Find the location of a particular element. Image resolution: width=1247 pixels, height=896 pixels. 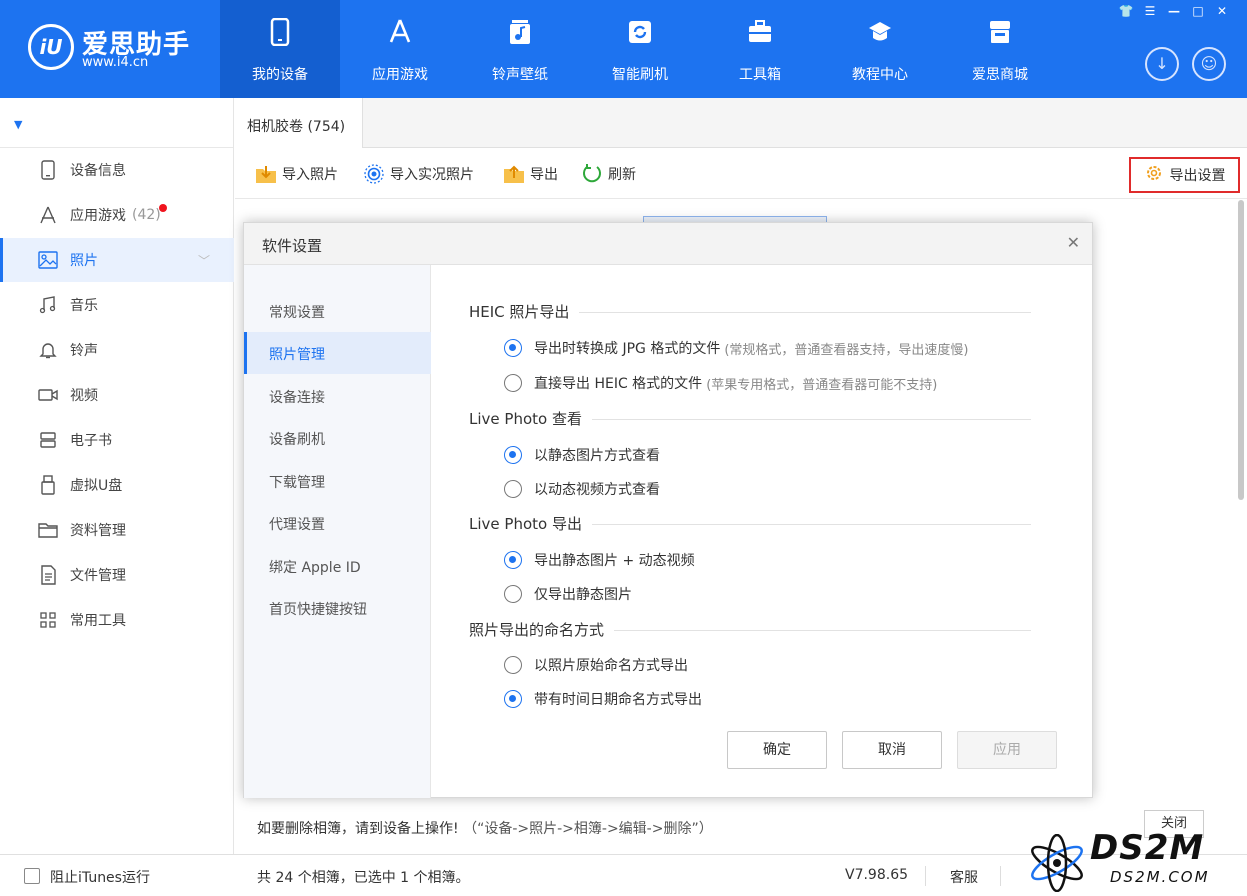

radio-heic-to-jpg: 导出时转换成 JPG 格式的文件 (常规格式，普通查看器支持，导出速度慢) is located at coordinates (736, 348).